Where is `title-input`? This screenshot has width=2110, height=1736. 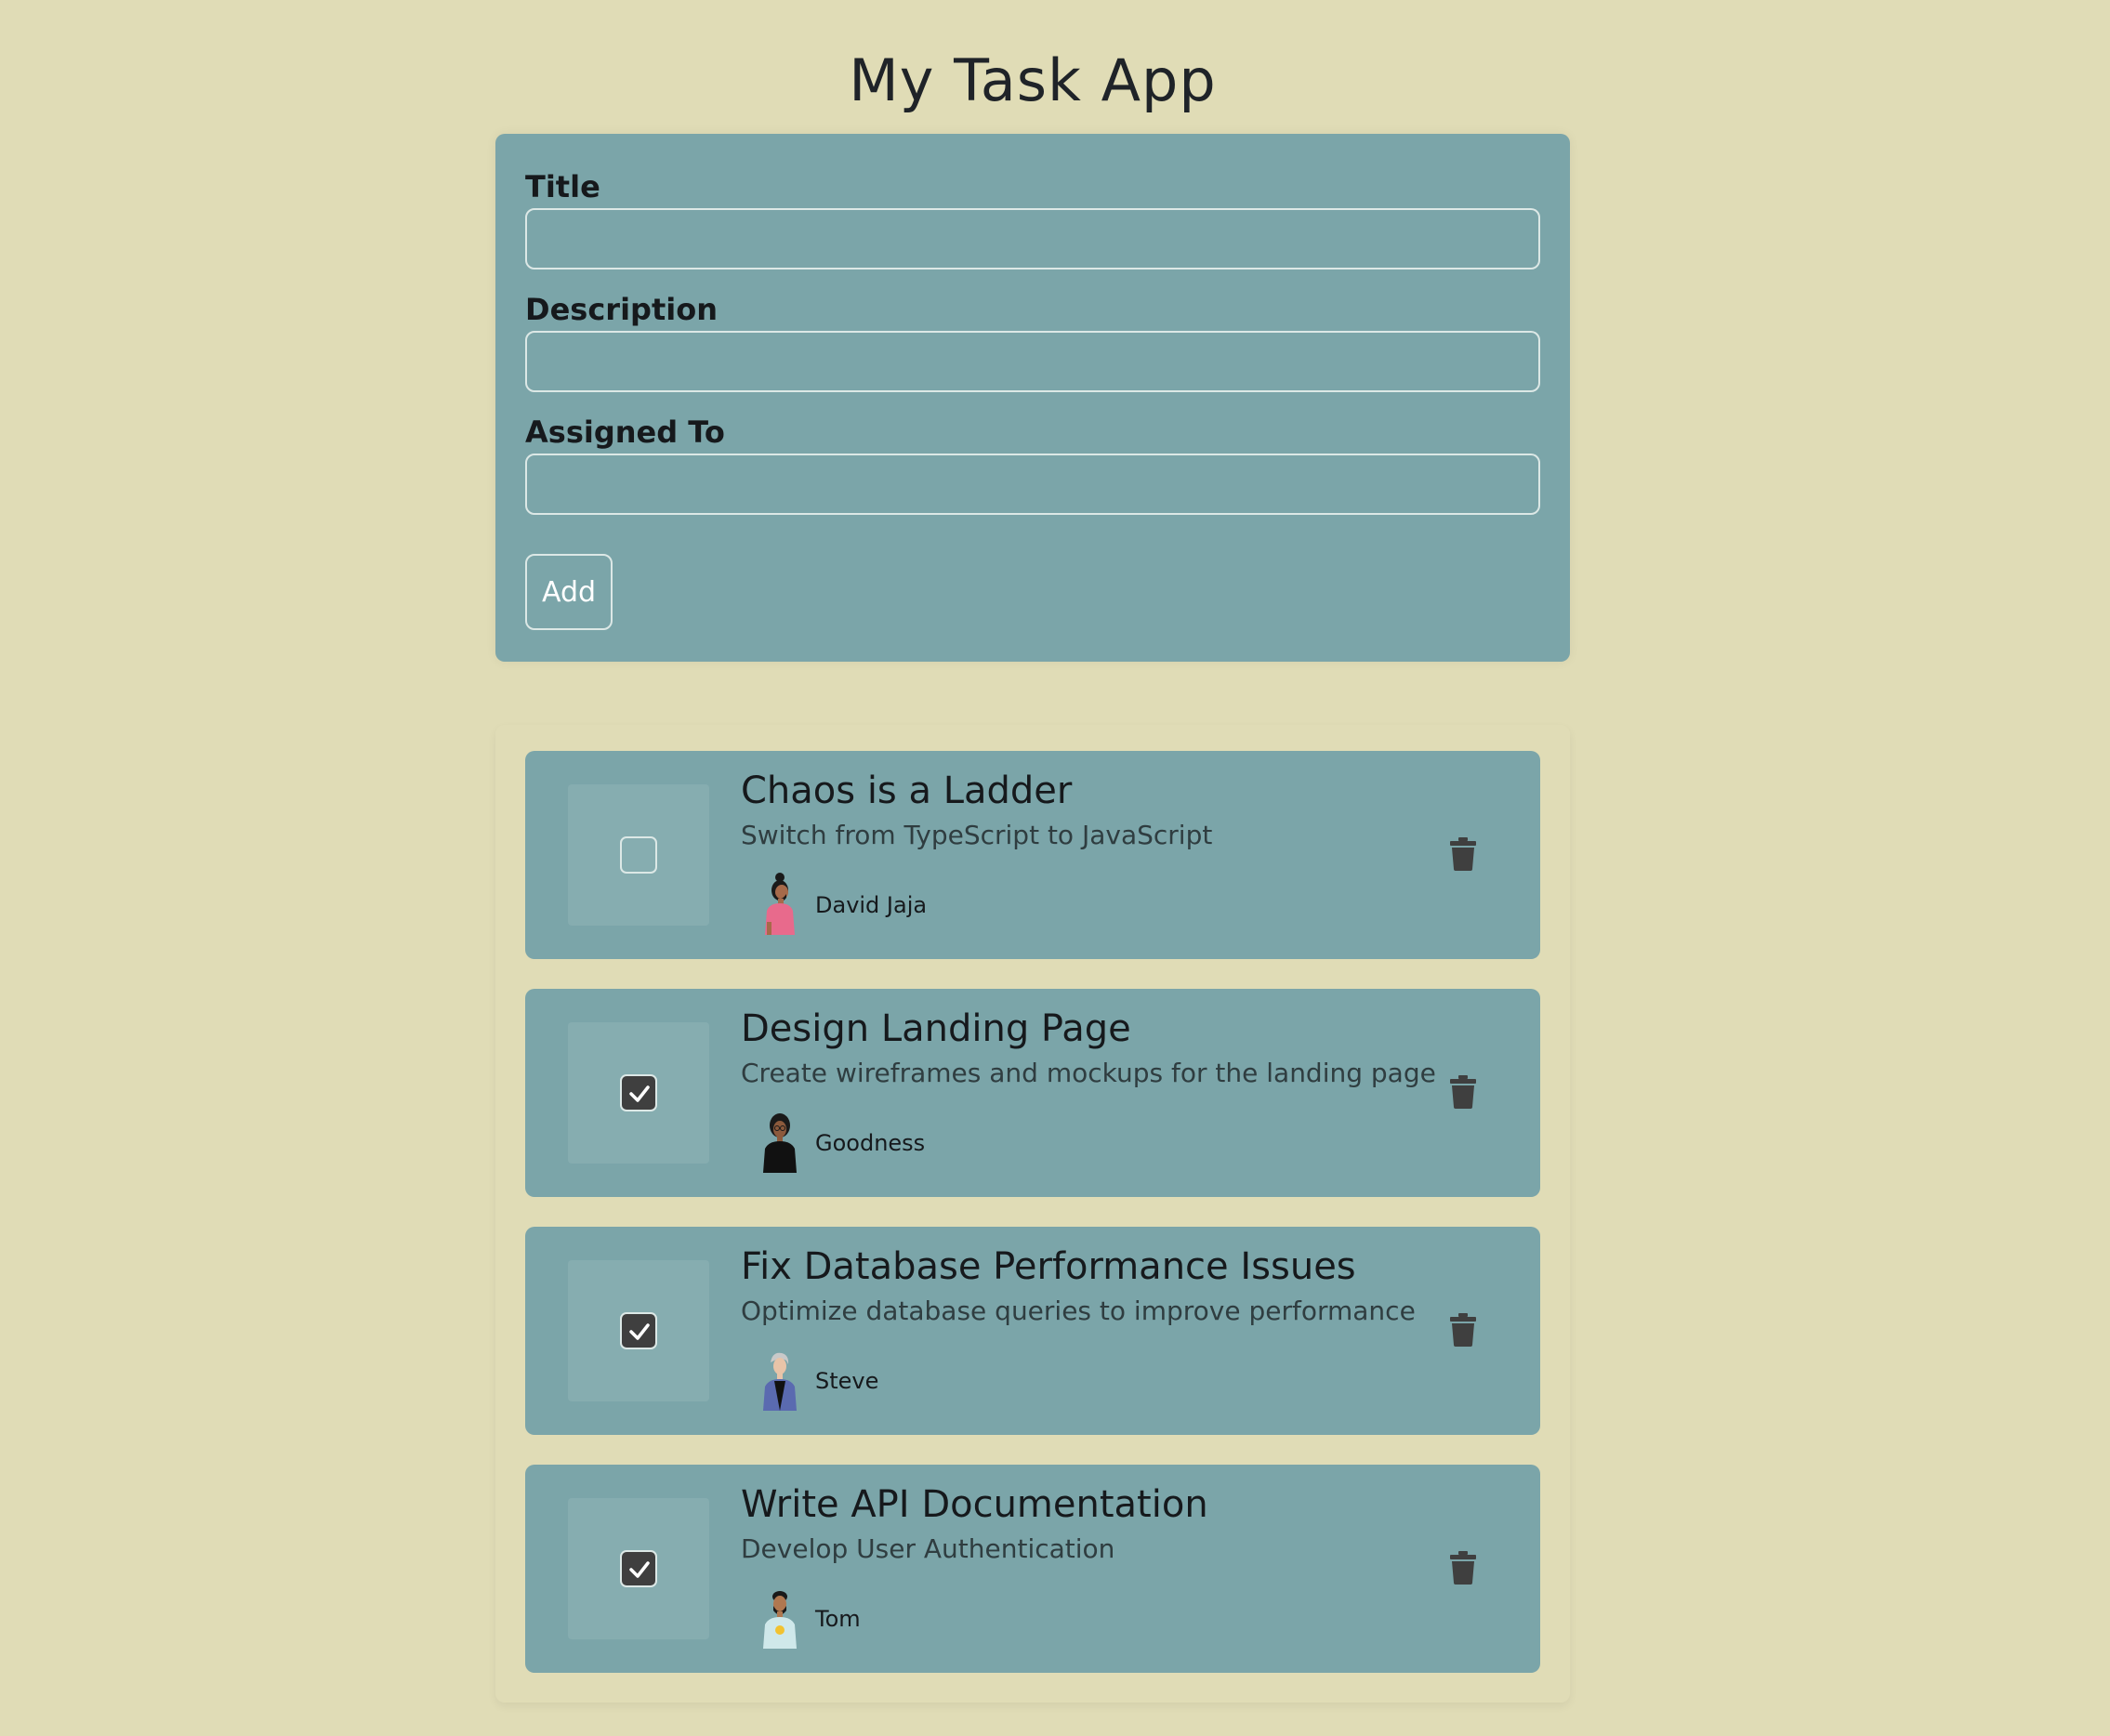 title-input is located at coordinates (1032, 239).